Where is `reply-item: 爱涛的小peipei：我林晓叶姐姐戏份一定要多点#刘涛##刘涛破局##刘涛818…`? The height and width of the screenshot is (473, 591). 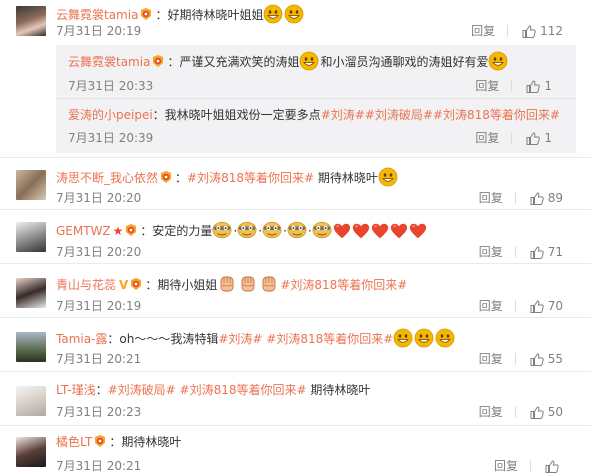 reply-item: 爱涛的小peipei：我林晓叶姐姐戏份一定要多点#刘涛##刘涛破局##刘涛818… is located at coordinates (316, 126).